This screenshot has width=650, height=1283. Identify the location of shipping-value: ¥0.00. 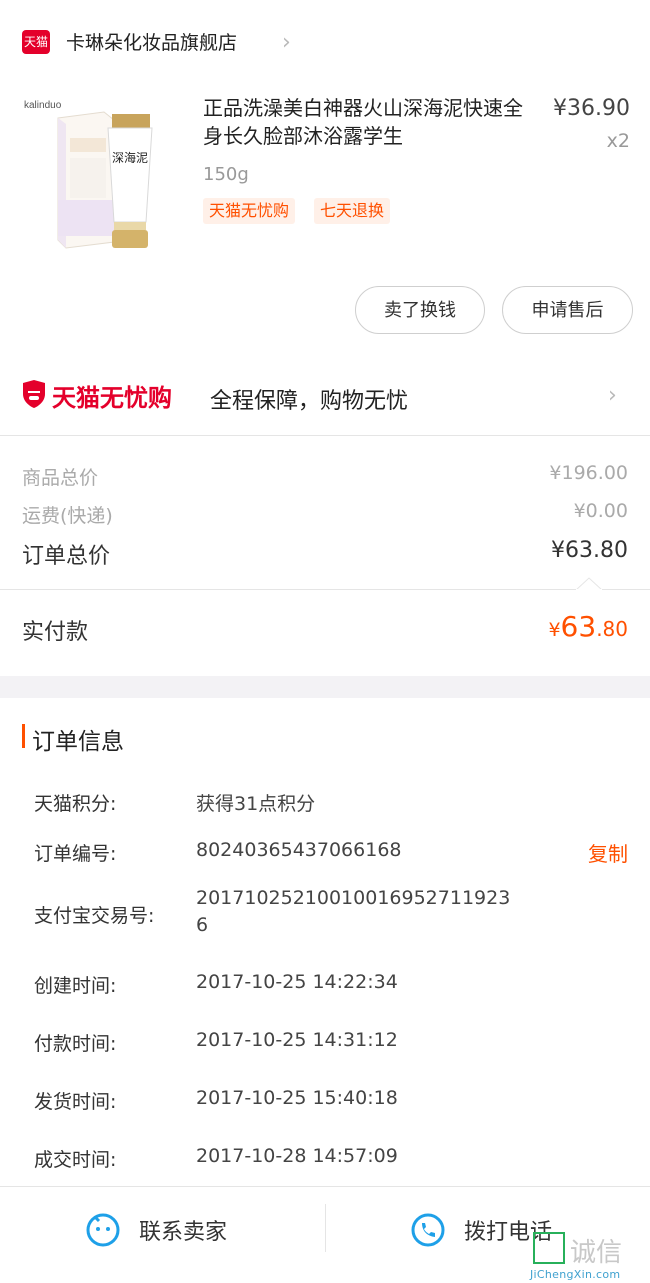
(600, 511).